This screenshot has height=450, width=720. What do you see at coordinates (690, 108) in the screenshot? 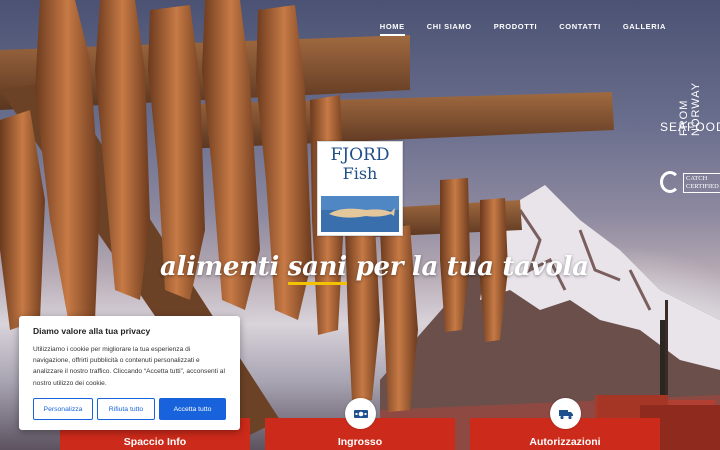
I see `badge-from-norway-text: FROM NORWAY` at bounding box center [690, 108].